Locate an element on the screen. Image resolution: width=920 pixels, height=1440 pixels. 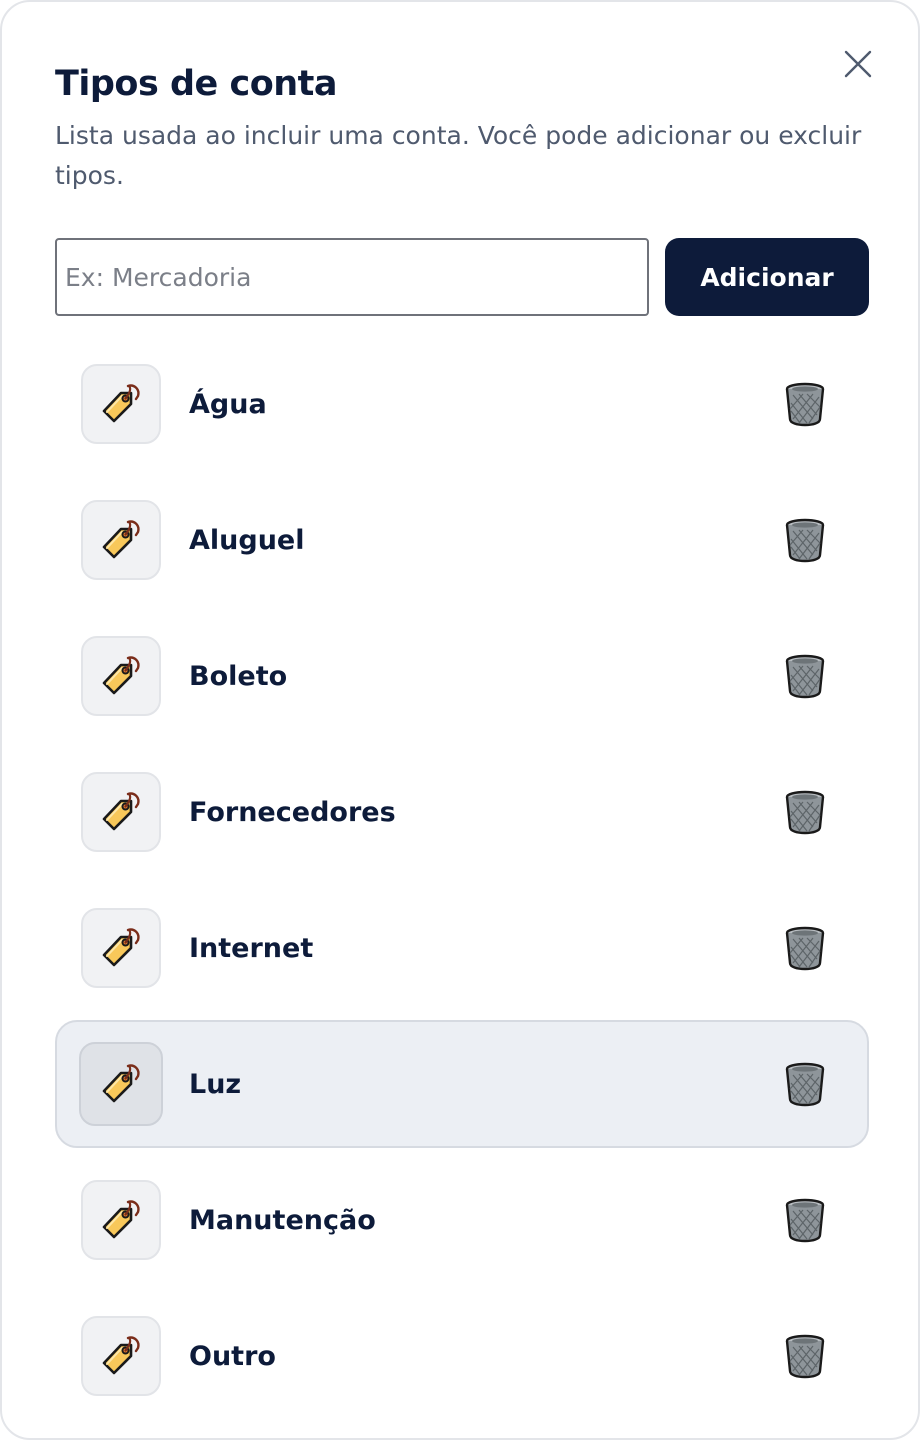
list-item-7: Outro is located at coordinates (462, 1356).